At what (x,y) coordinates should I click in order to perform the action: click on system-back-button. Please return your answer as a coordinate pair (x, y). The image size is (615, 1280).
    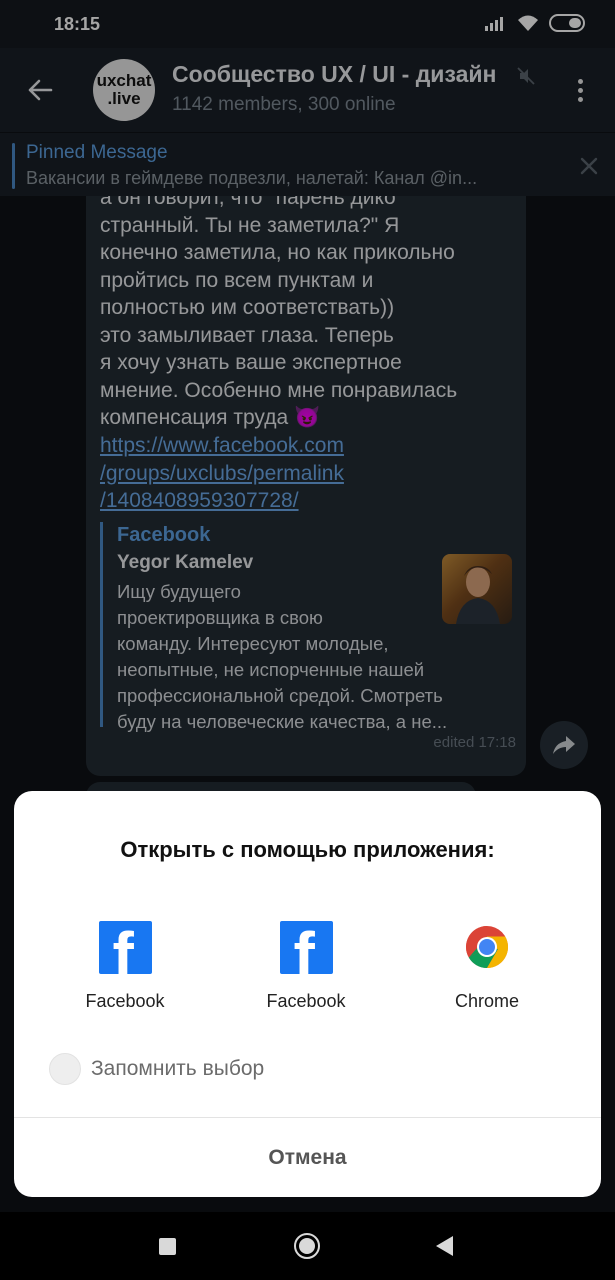
    Looking at the image, I should click on (444, 1246).